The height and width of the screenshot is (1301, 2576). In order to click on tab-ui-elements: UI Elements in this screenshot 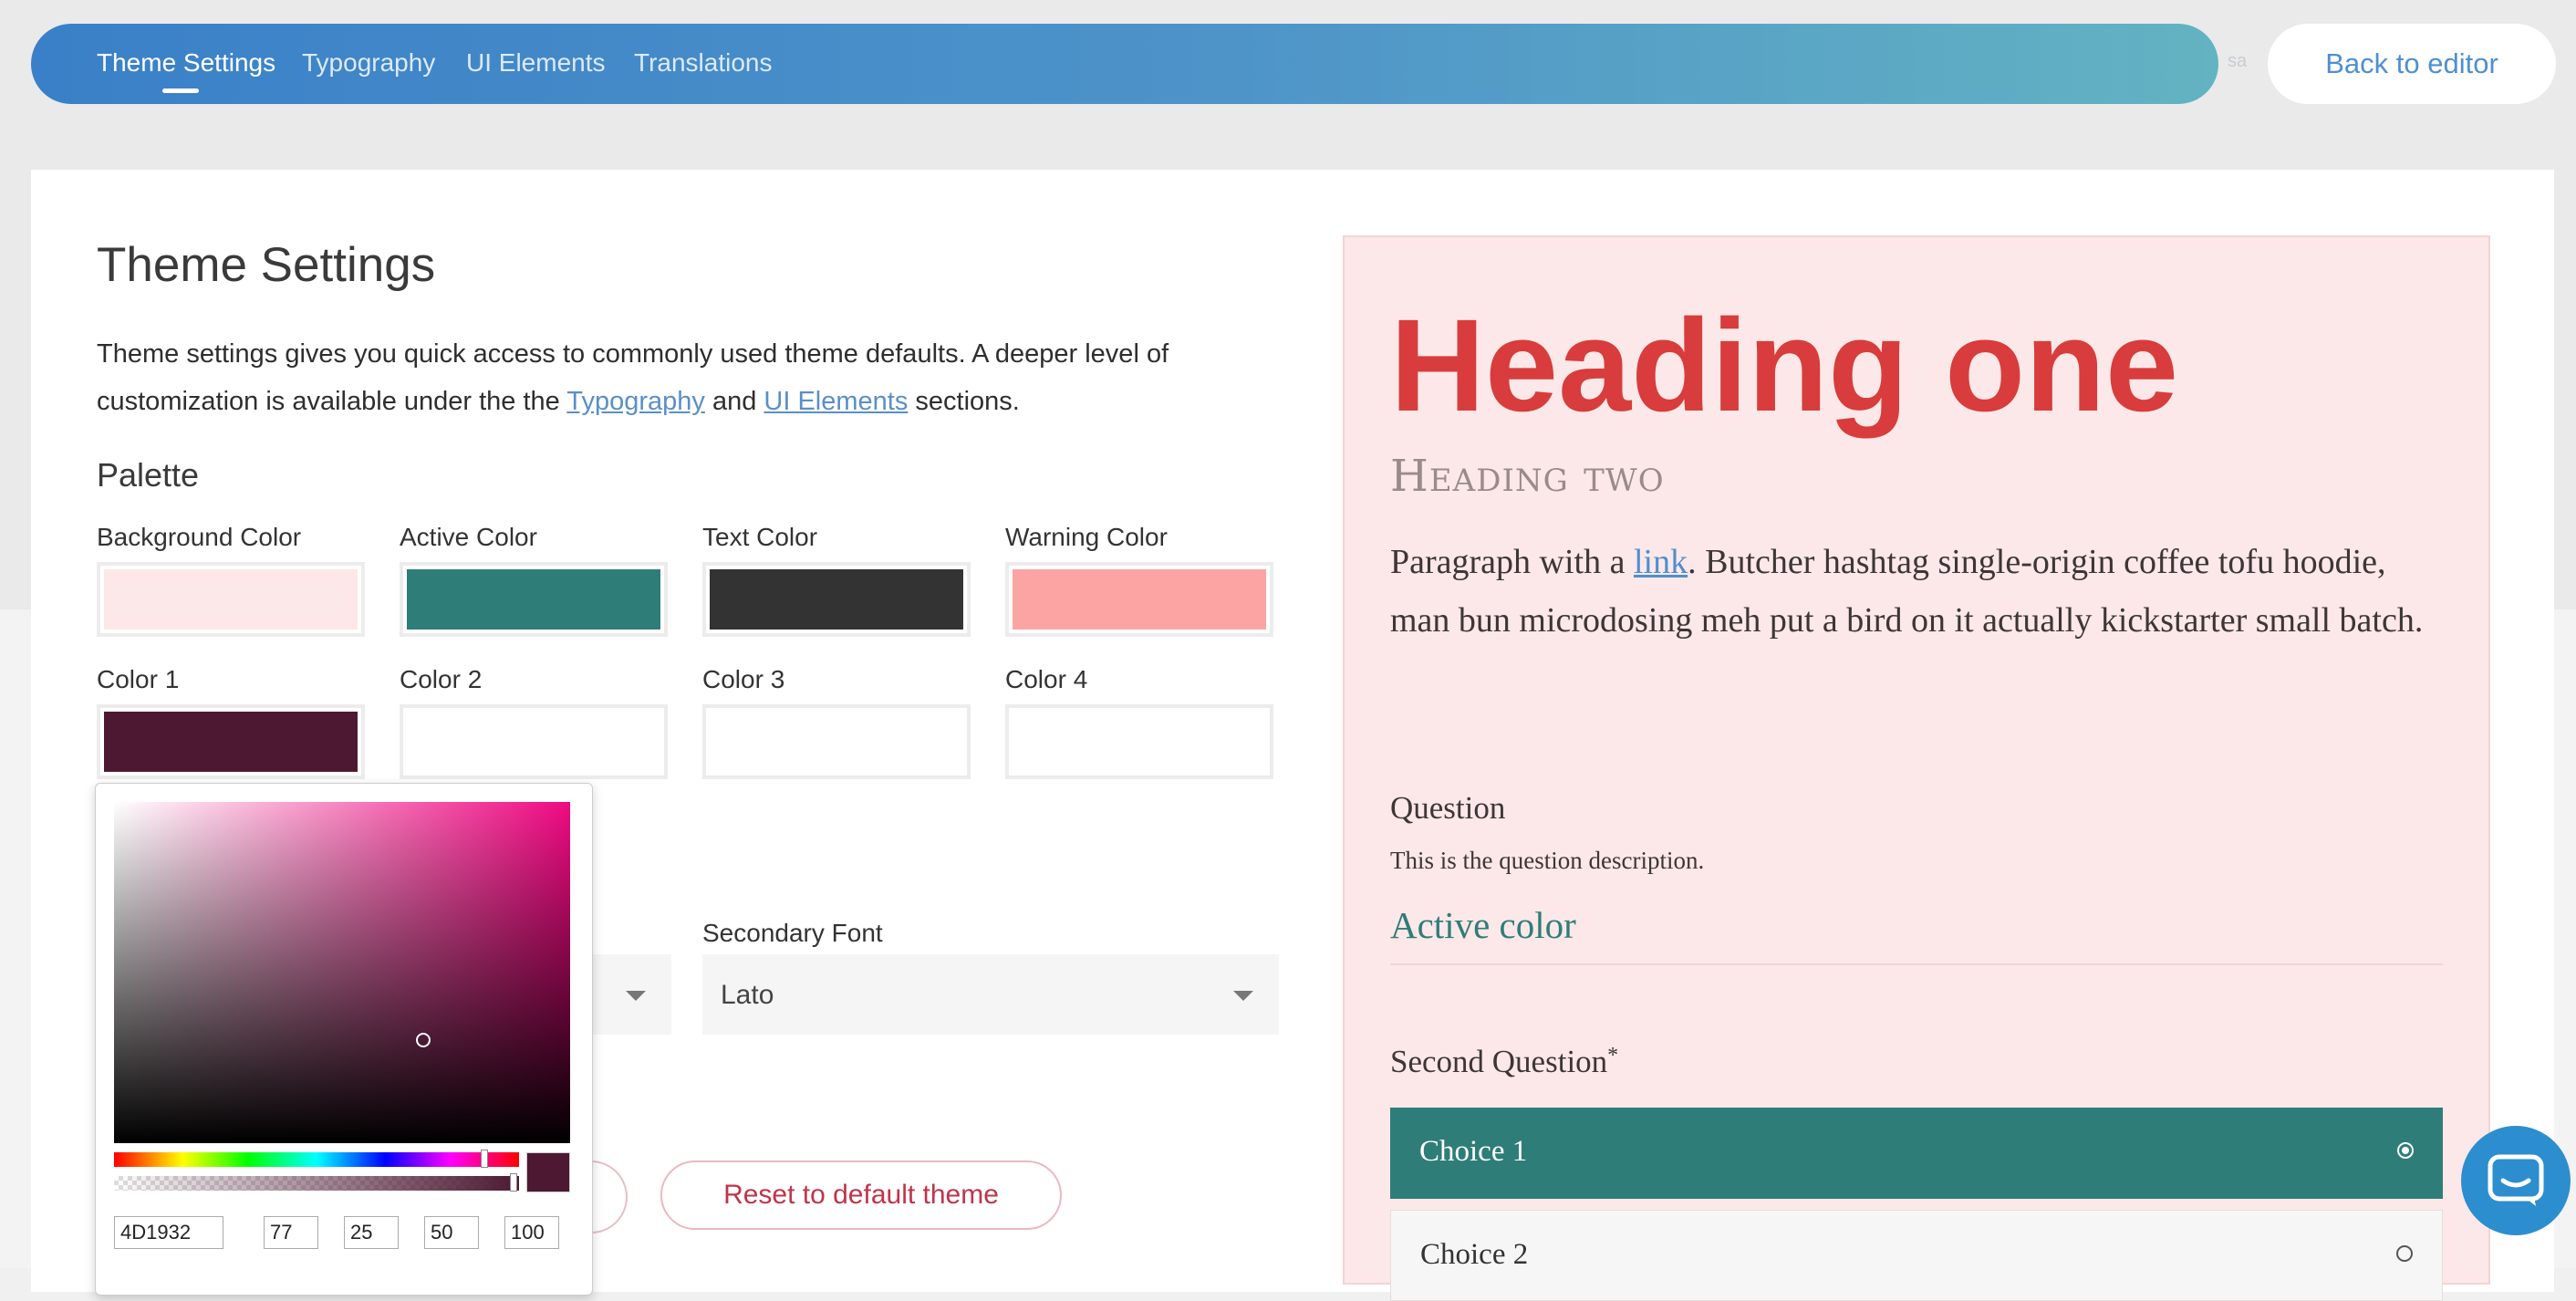, I will do `click(536, 63)`.